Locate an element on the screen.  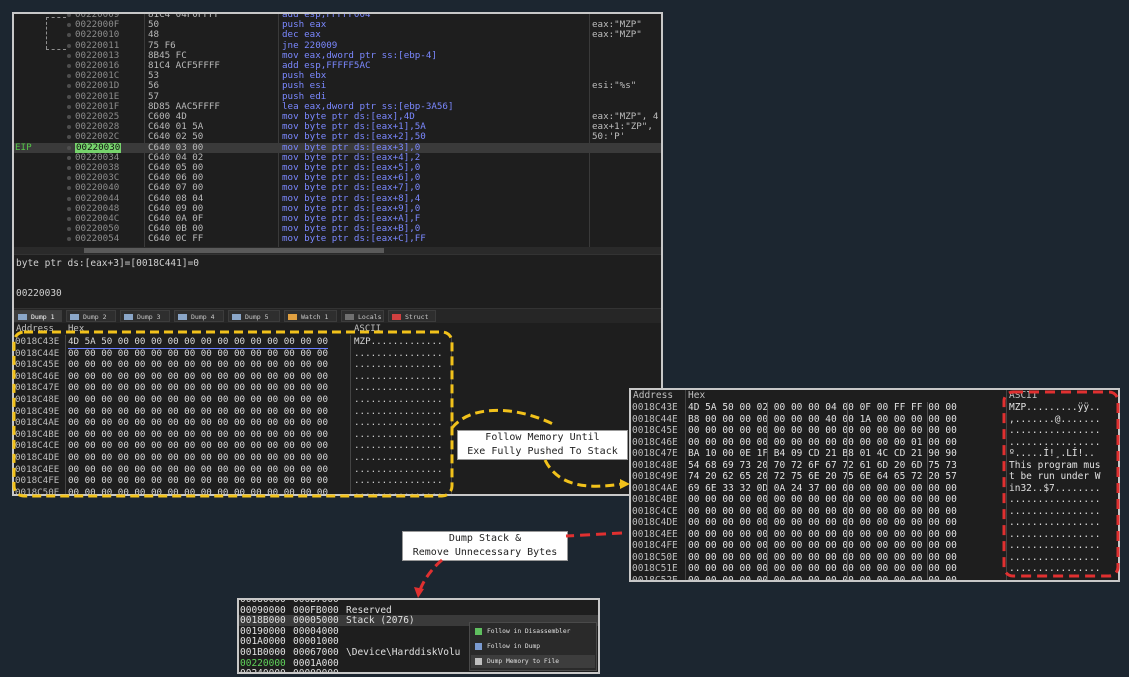
menu-item-label: Dump Memory to File is located at coordinates (523, 661).